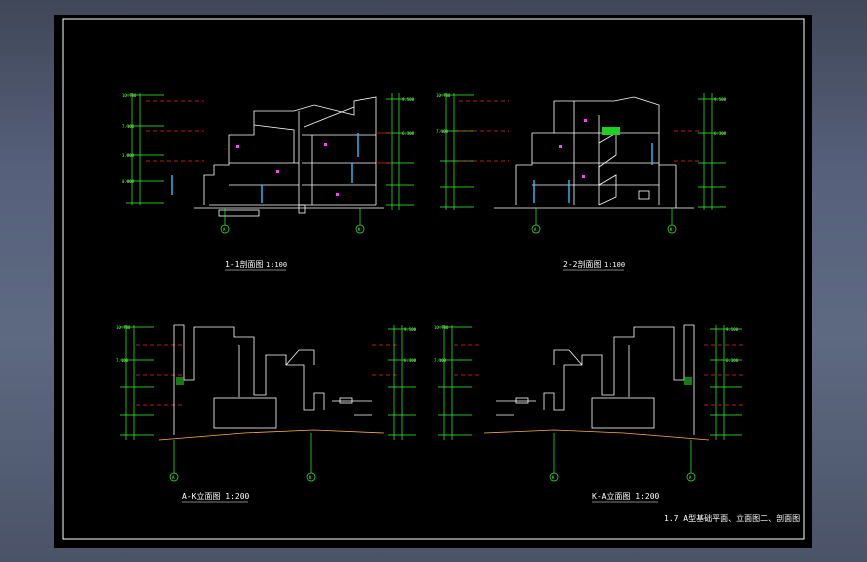  What do you see at coordinates (732, 518) in the screenshot?
I see `sheet-title: 1.7 A型基础平面、立面图二、剖面图` at bounding box center [732, 518].